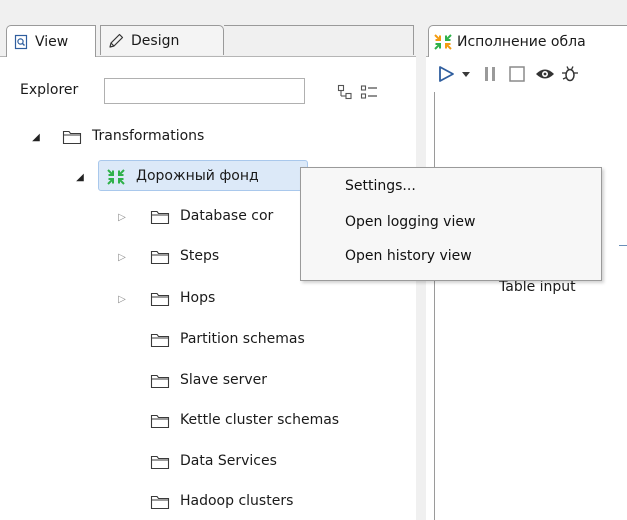  I want to click on list-view-icon, so click(369, 92).